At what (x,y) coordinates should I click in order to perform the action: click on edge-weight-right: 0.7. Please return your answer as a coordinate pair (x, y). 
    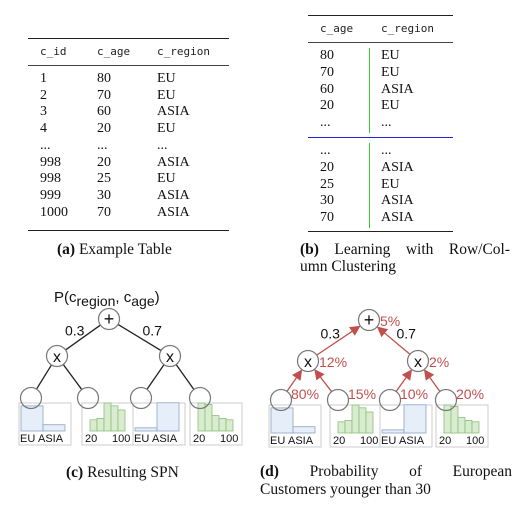
    Looking at the image, I should click on (153, 331).